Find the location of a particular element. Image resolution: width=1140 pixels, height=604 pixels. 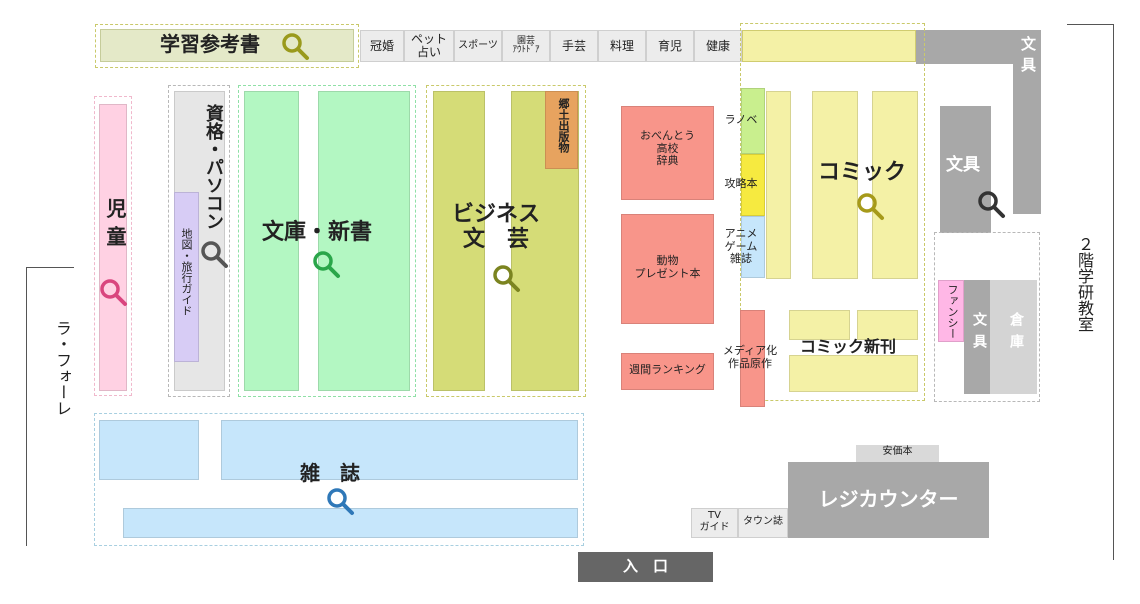

comic-new-shelf-c is located at coordinates (853, 373).